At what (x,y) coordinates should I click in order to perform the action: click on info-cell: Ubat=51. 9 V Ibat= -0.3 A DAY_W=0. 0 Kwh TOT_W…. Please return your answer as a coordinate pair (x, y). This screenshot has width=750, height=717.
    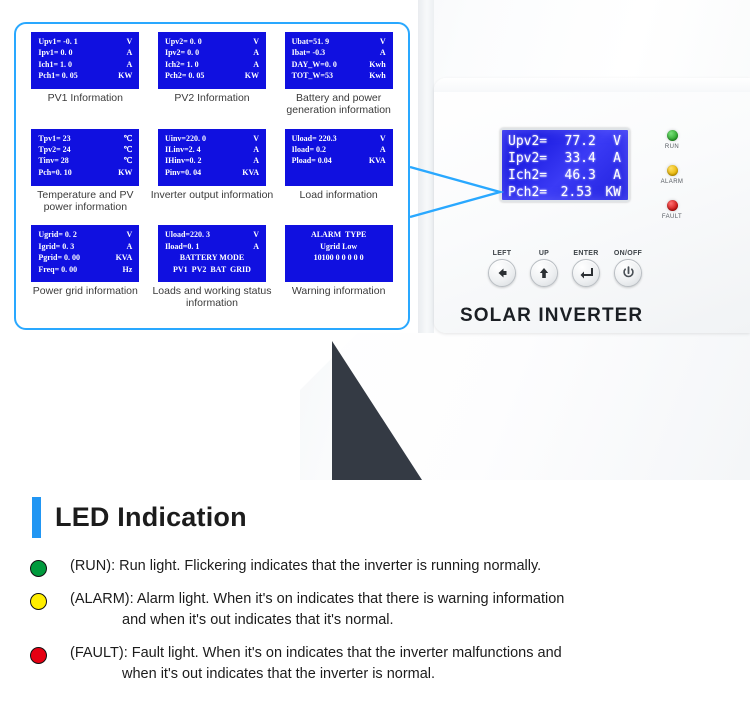
    Looking at the image, I should click on (338, 80).